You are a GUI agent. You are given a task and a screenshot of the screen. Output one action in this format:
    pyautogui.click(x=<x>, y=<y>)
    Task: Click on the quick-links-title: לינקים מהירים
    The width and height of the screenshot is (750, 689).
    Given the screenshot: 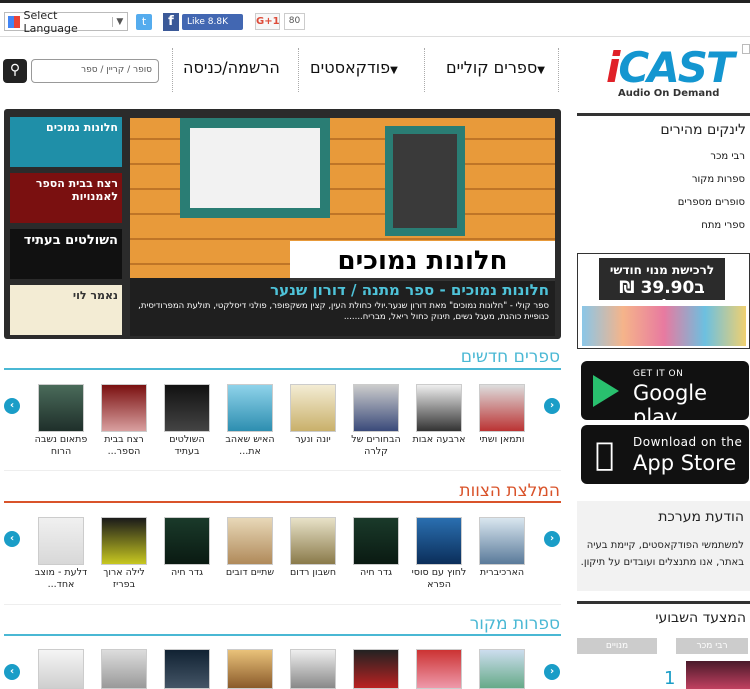 What is the action you would take?
    pyautogui.click(x=663, y=128)
    